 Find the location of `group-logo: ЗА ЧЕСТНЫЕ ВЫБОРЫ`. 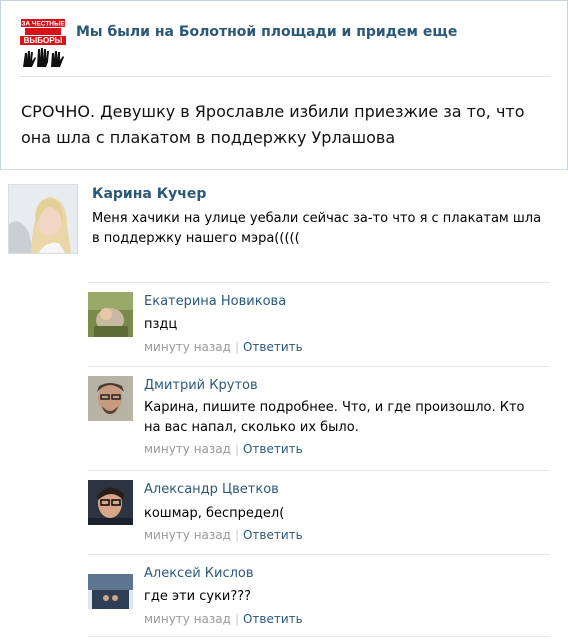

group-logo: ЗА ЧЕСТНЫЕ ВЫБОРЫ is located at coordinates (43, 43).